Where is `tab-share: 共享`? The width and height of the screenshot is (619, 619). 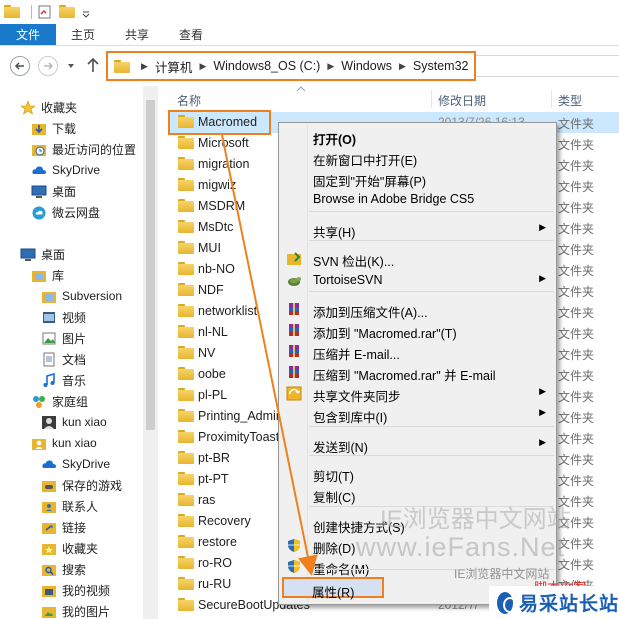
tab-share: 共享 is located at coordinates (137, 34).